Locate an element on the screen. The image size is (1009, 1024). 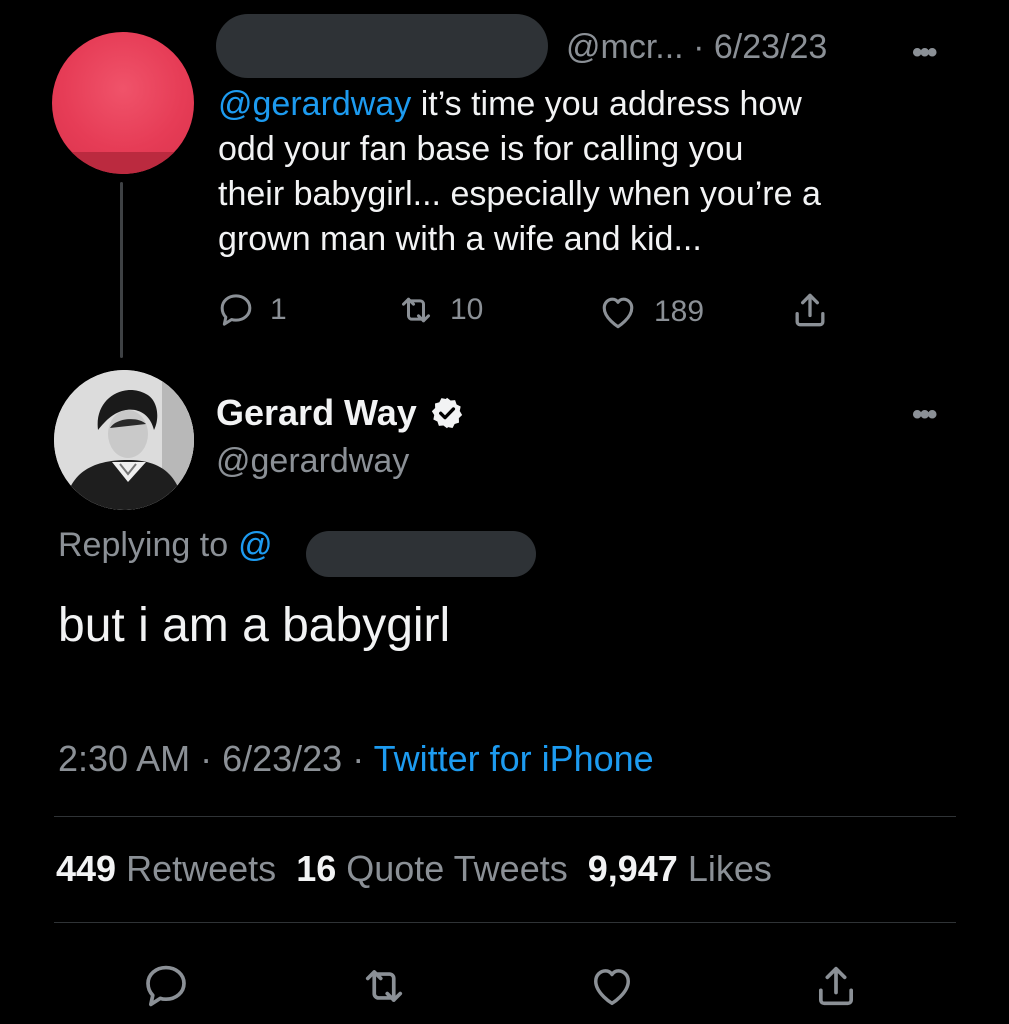
mention-link: @gerardway is located at coordinates (314, 104).